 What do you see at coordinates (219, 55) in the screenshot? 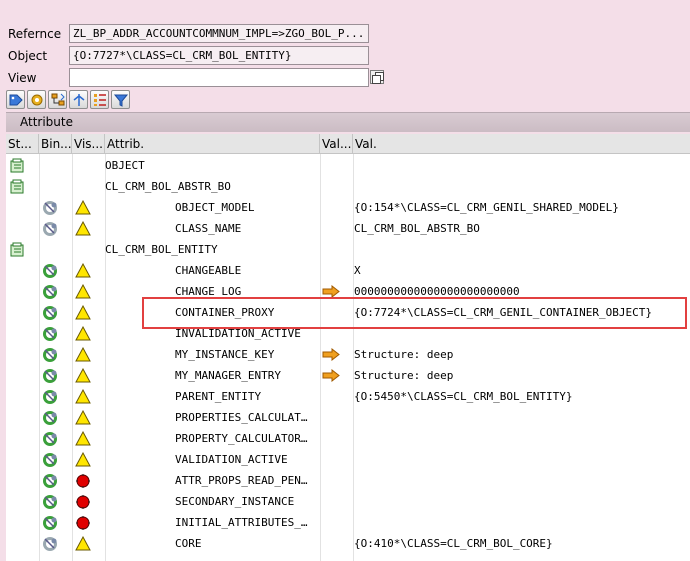
I see `object-field: {O:7727*\CLASS=CL_CRM_BOL_ENTITY}` at bounding box center [219, 55].